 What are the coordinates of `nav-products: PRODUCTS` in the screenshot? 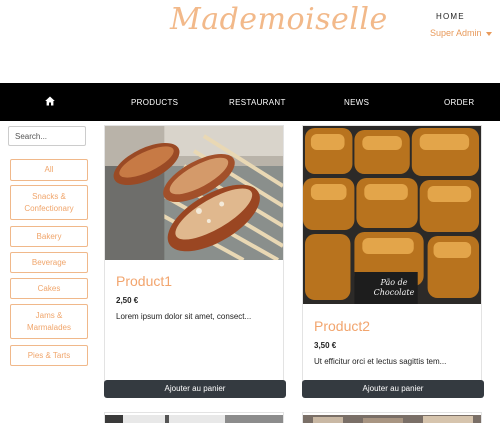 It's located at (154, 102).